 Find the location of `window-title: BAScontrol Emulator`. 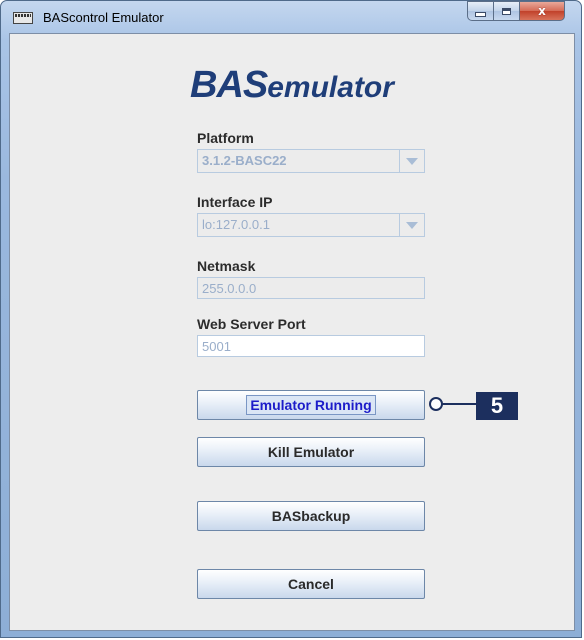

window-title: BAScontrol Emulator is located at coordinates (103, 17).